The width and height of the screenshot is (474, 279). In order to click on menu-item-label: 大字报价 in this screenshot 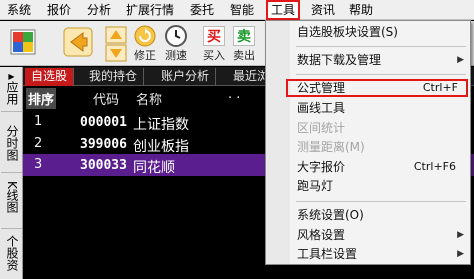, I will do `click(321, 167)`.